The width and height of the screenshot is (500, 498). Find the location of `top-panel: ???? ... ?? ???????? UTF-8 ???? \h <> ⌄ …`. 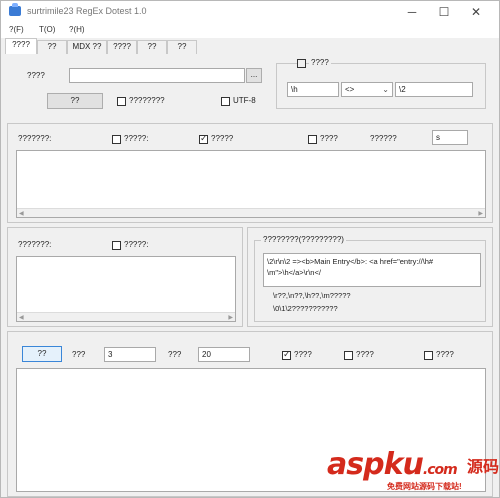

top-panel: ???? ... ?? ???????? UTF-8 ???? \h <> ⌄ … is located at coordinates (250, 86).